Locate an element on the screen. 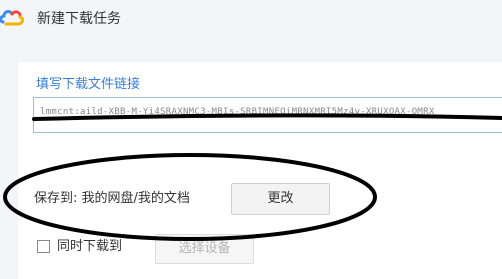 The image size is (502, 279). sync-download-label: 同时下载到 is located at coordinates (90, 246).